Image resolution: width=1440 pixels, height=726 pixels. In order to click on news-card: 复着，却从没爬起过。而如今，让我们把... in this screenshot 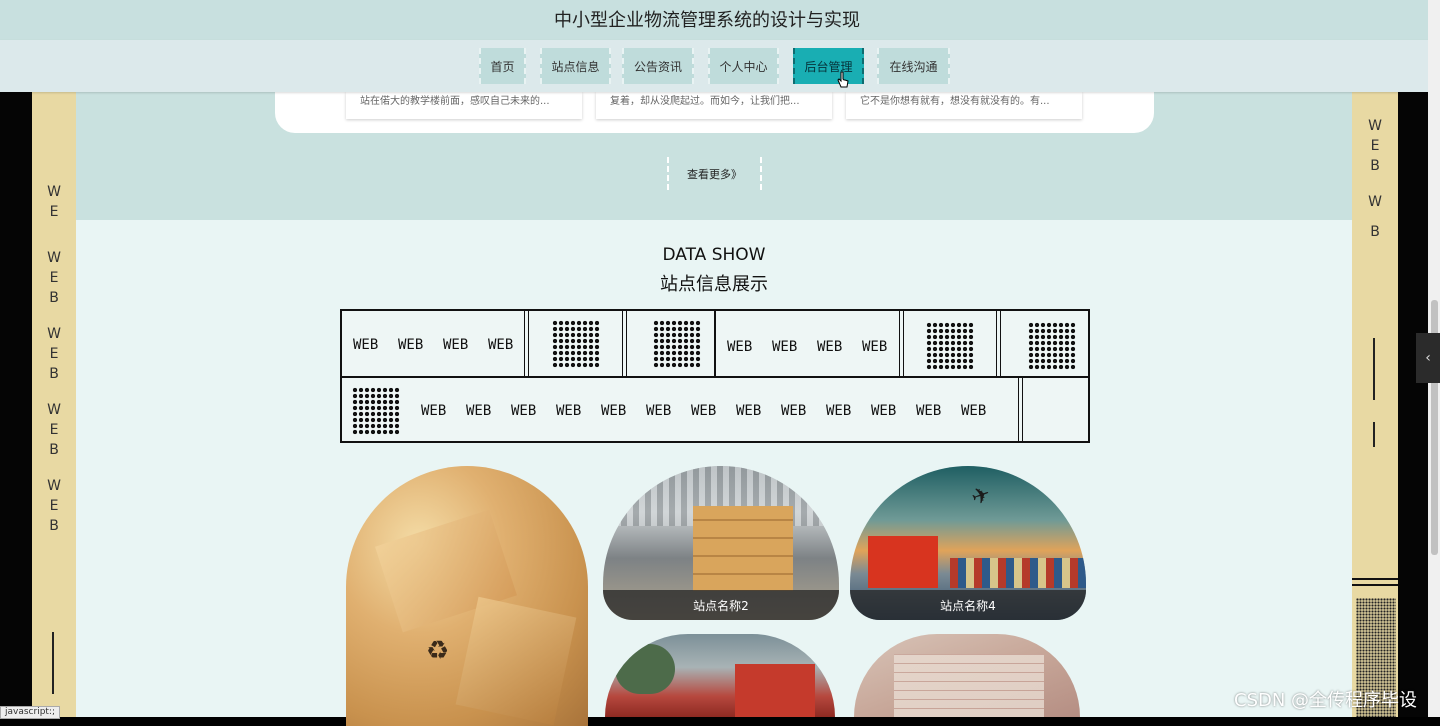, I will do `click(714, 105)`.